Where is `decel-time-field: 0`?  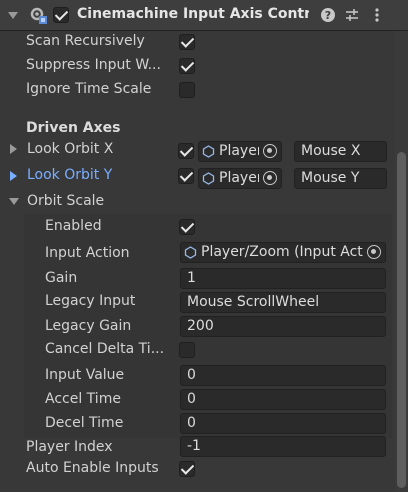 decel-time-field: 0 is located at coordinates (283, 423).